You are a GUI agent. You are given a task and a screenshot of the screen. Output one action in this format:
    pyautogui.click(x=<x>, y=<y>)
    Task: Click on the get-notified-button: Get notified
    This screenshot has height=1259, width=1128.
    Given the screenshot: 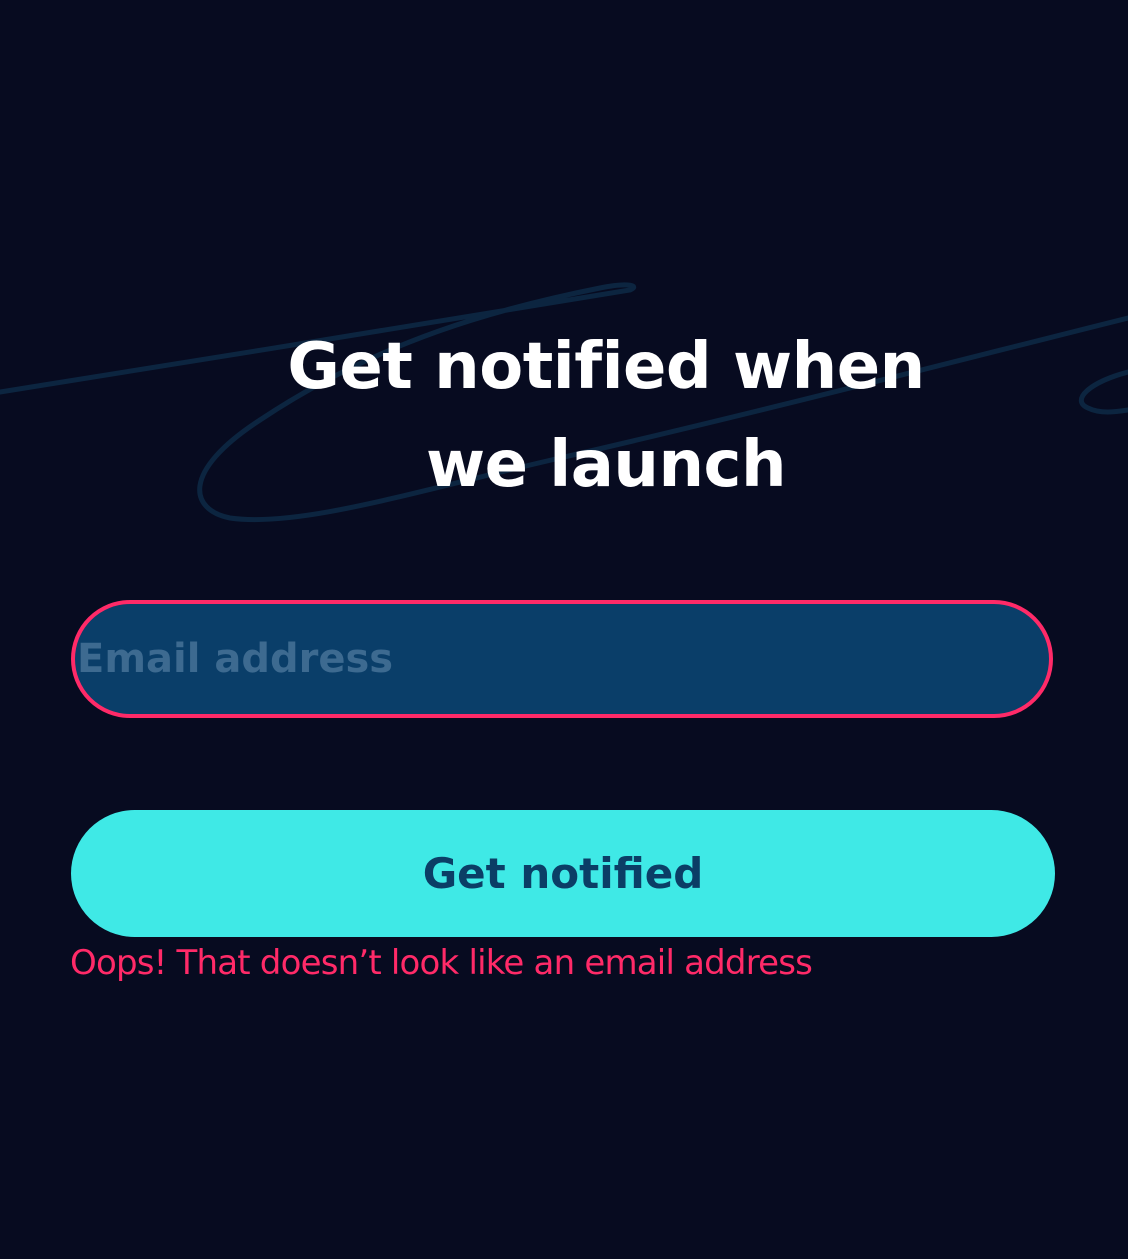 What is the action you would take?
    pyautogui.click(x=563, y=873)
    